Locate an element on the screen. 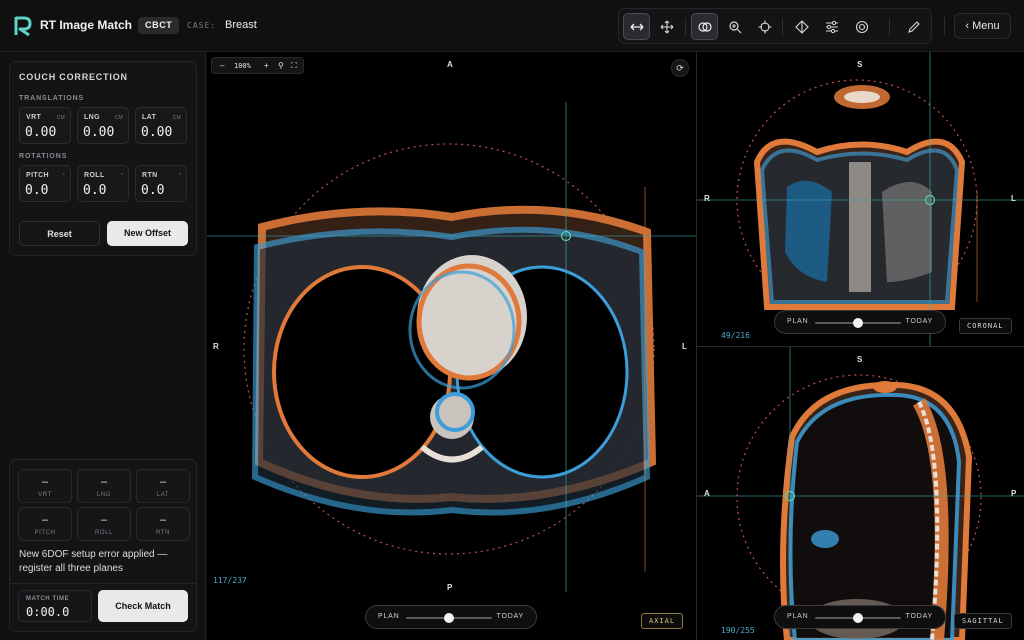 The width and height of the screenshot is (1024, 640). coronal-scan-image is located at coordinates (860, 199).